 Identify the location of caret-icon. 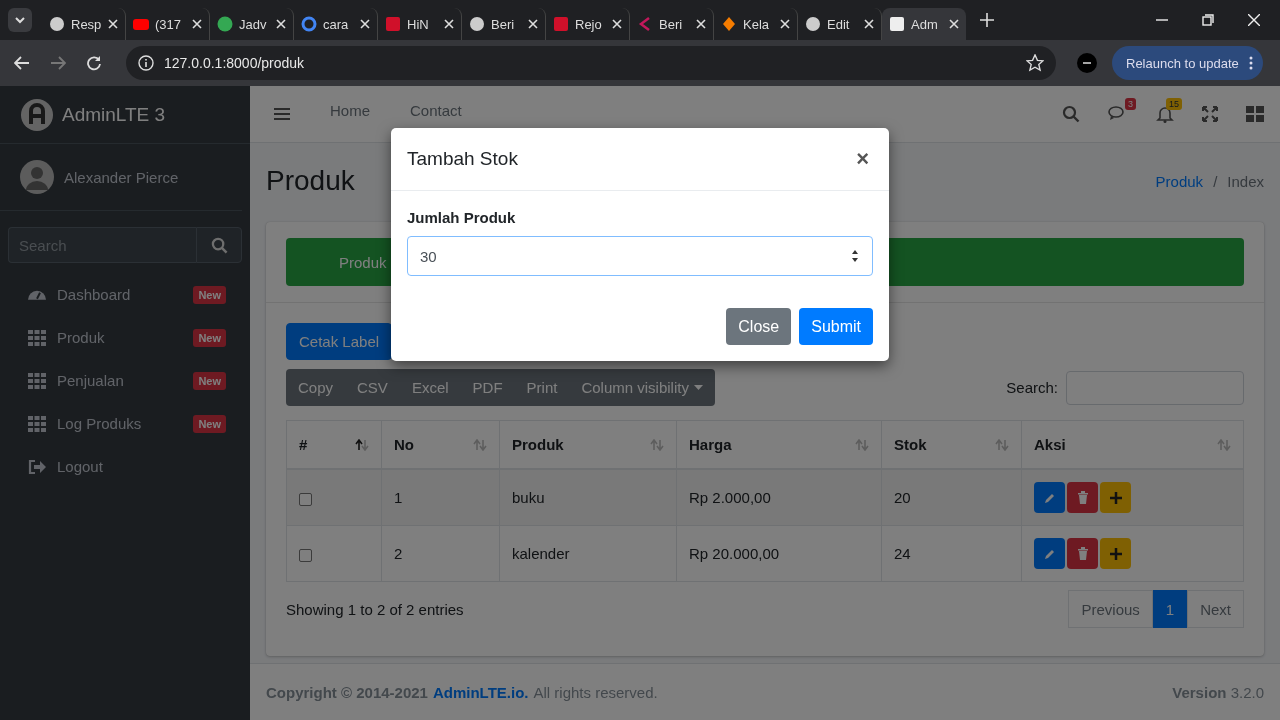
(698, 387).